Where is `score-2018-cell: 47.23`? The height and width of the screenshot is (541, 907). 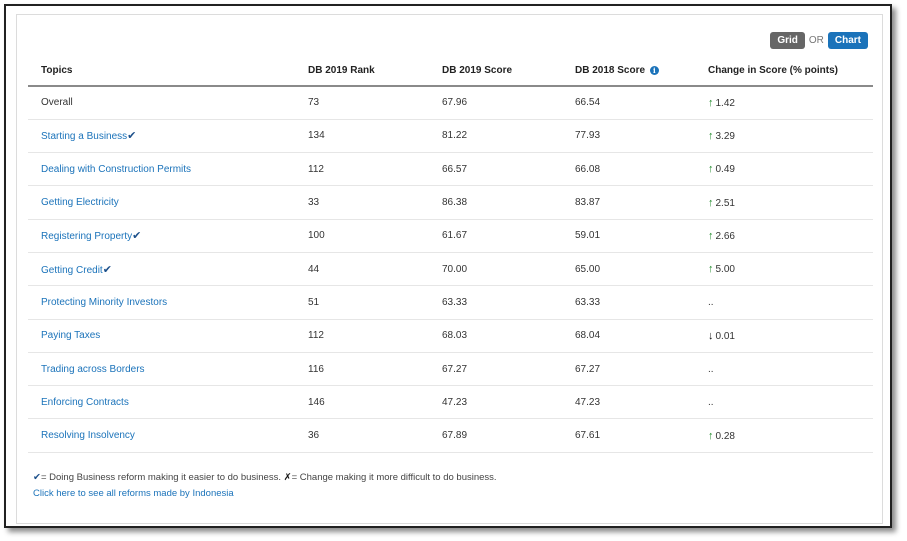
score-2018-cell: 47.23 is located at coordinates (628, 402).